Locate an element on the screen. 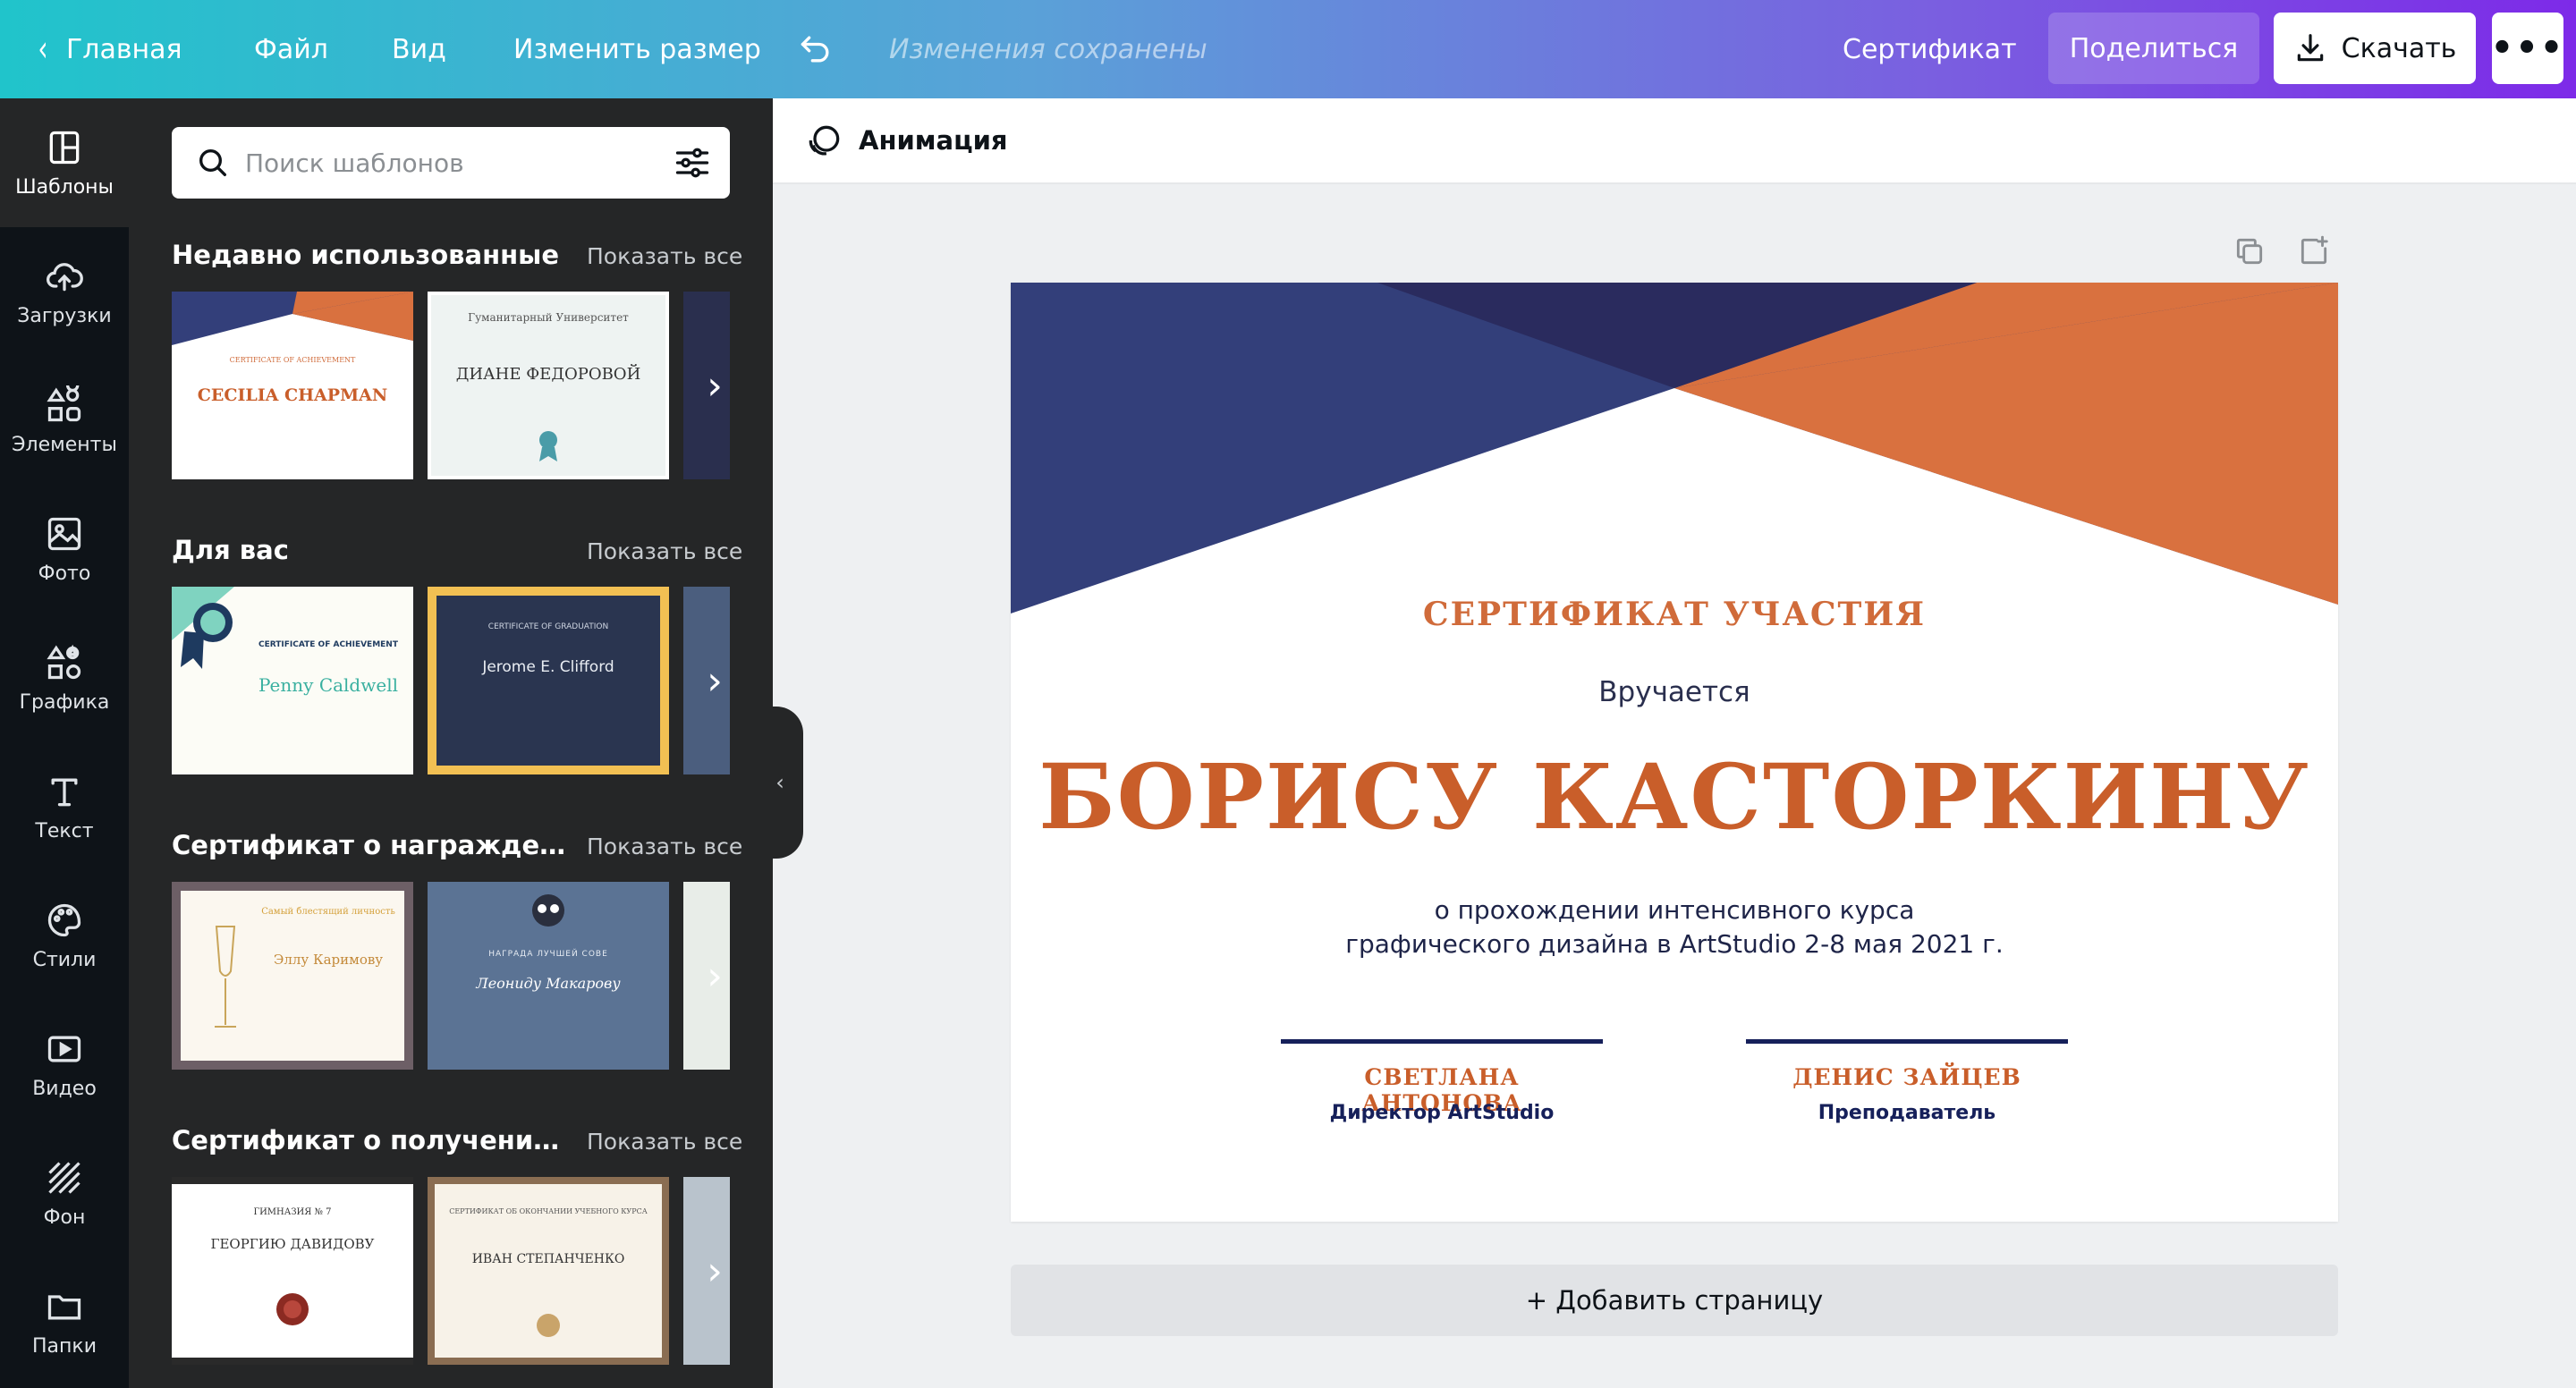 This screenshot has width=2576, height=1388. rail-label: Стили is located at coordinates (64, 959).